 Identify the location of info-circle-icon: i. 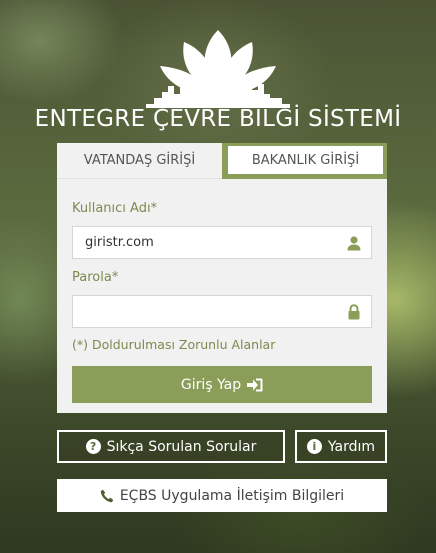
(314, 446).